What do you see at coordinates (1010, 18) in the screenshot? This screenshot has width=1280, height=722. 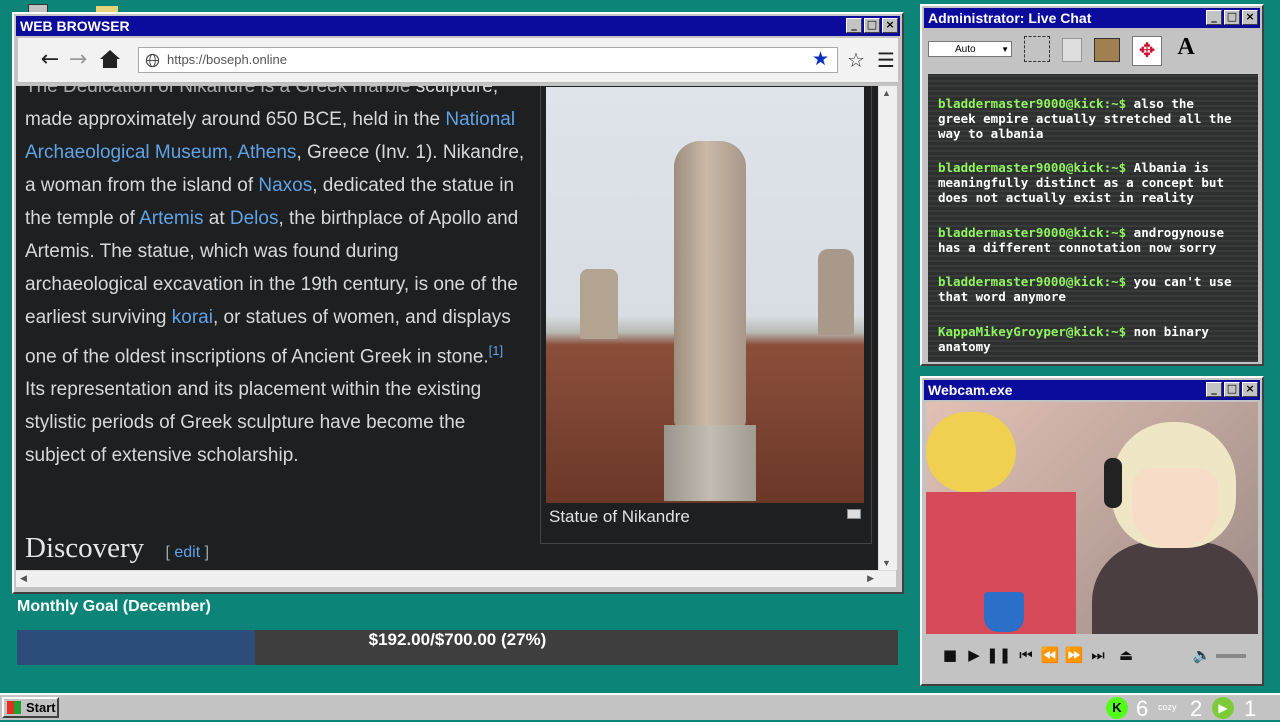 I see `chat-title: Administrator: Live Chat` at bounding box center [1010, 18].